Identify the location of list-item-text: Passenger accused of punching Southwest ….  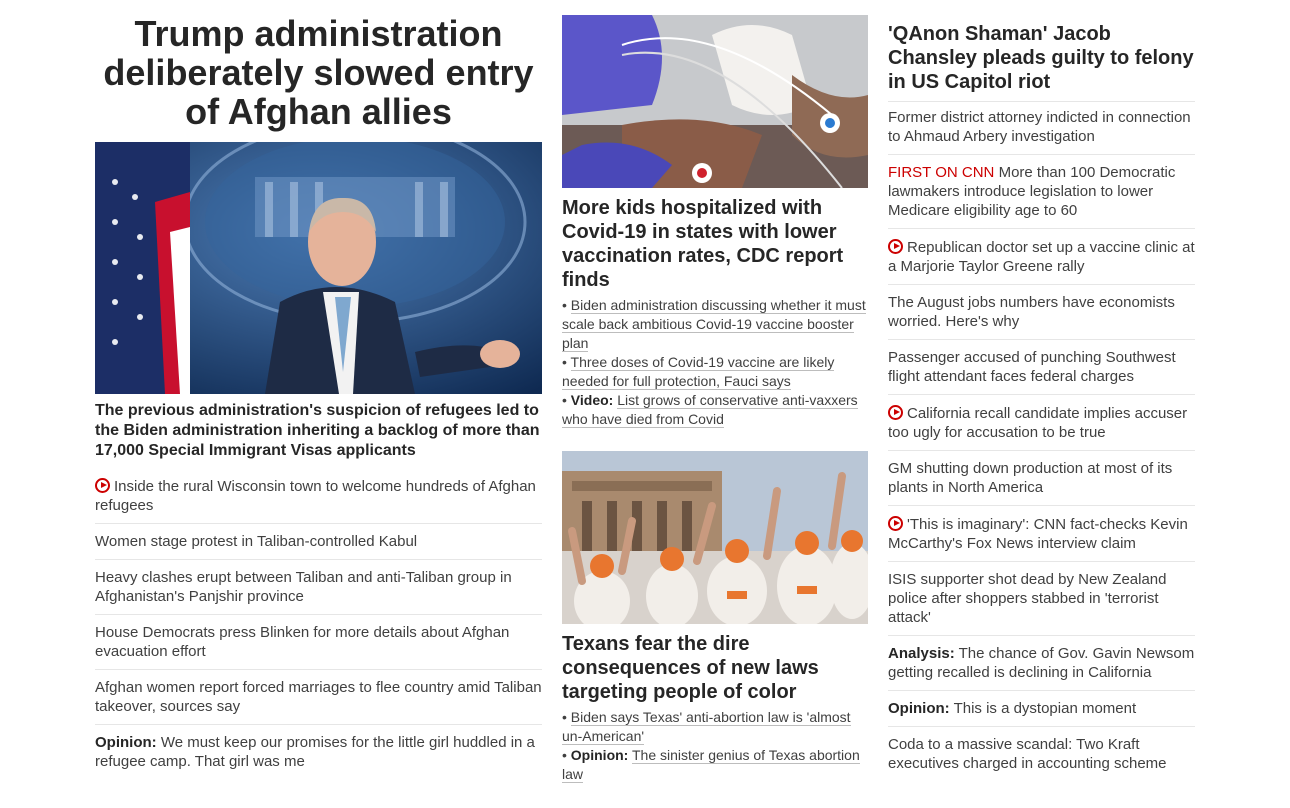
(1032, 367).